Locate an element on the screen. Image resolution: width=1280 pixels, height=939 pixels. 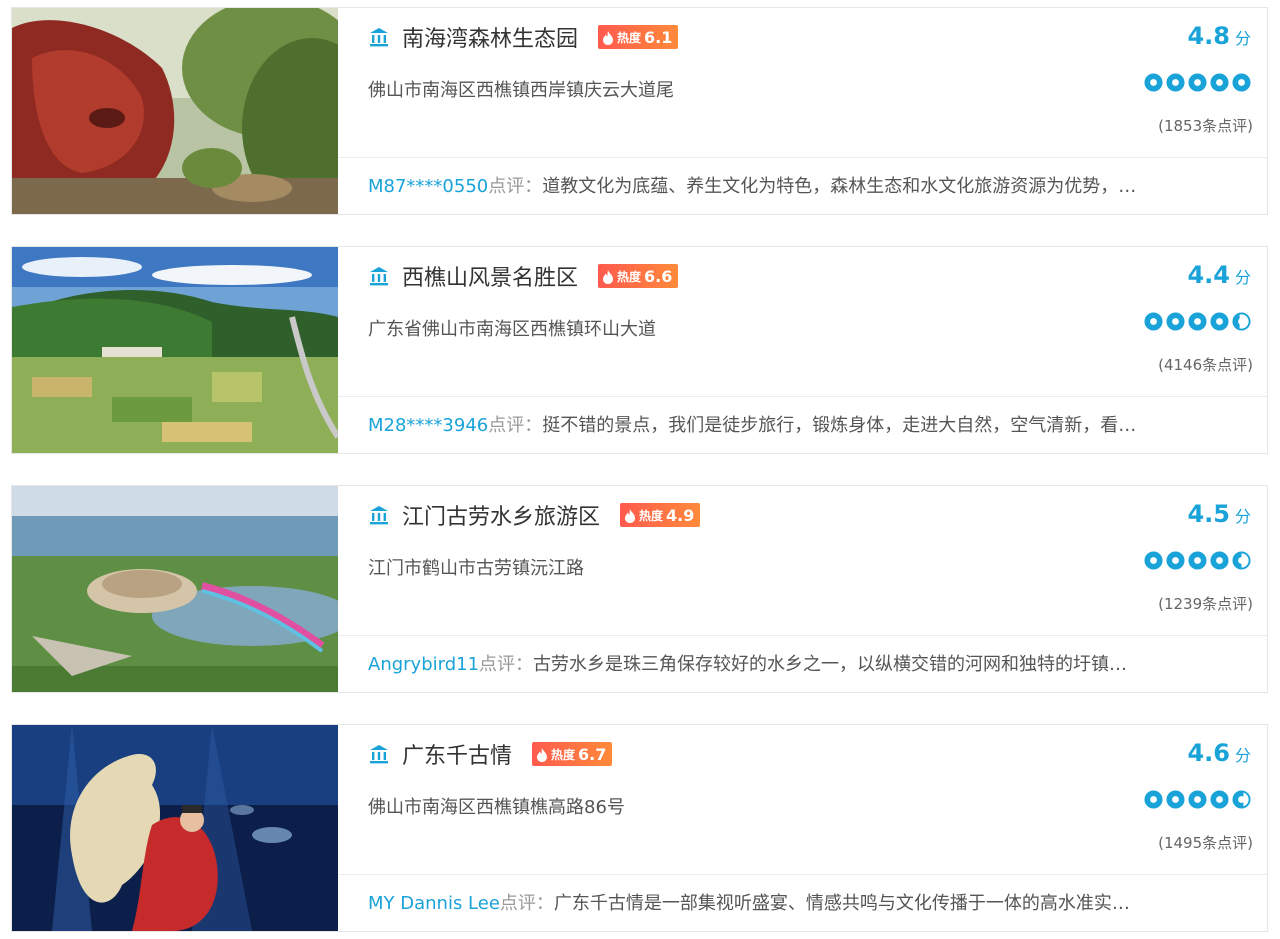
attraction-name: 南海湾森林生态园 is located at coordinates (490, 37).